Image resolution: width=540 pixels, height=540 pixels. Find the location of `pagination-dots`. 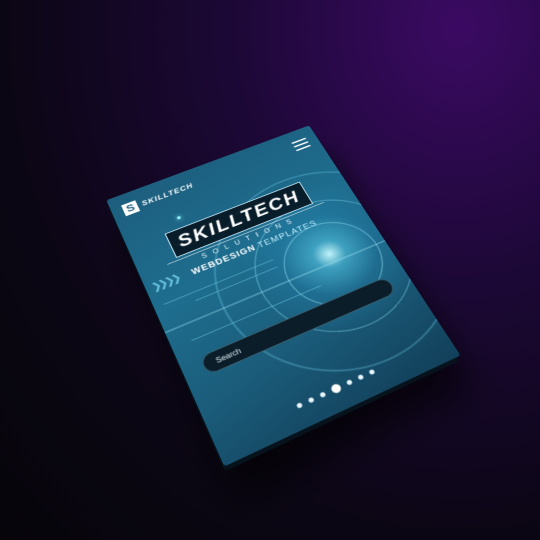

pagination-dots is located at coordinates (332, 391).